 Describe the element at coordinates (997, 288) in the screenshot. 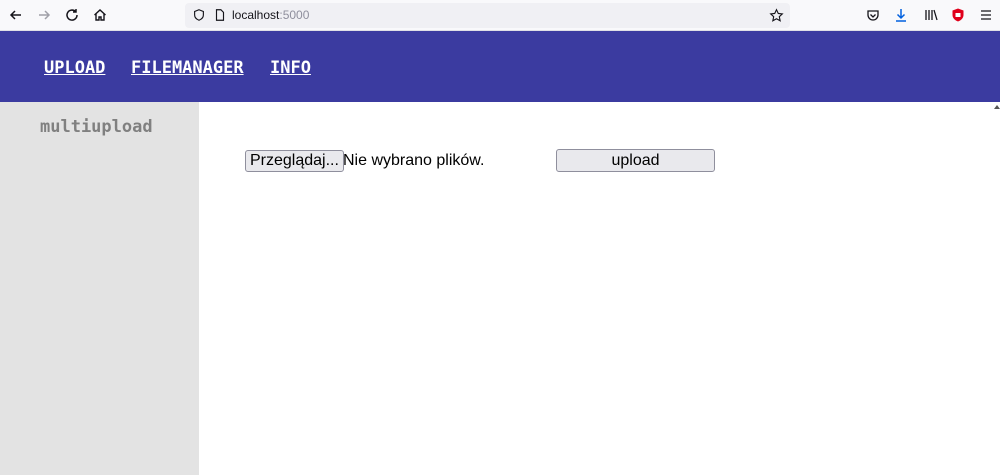

I see `scrollbar` at that location.